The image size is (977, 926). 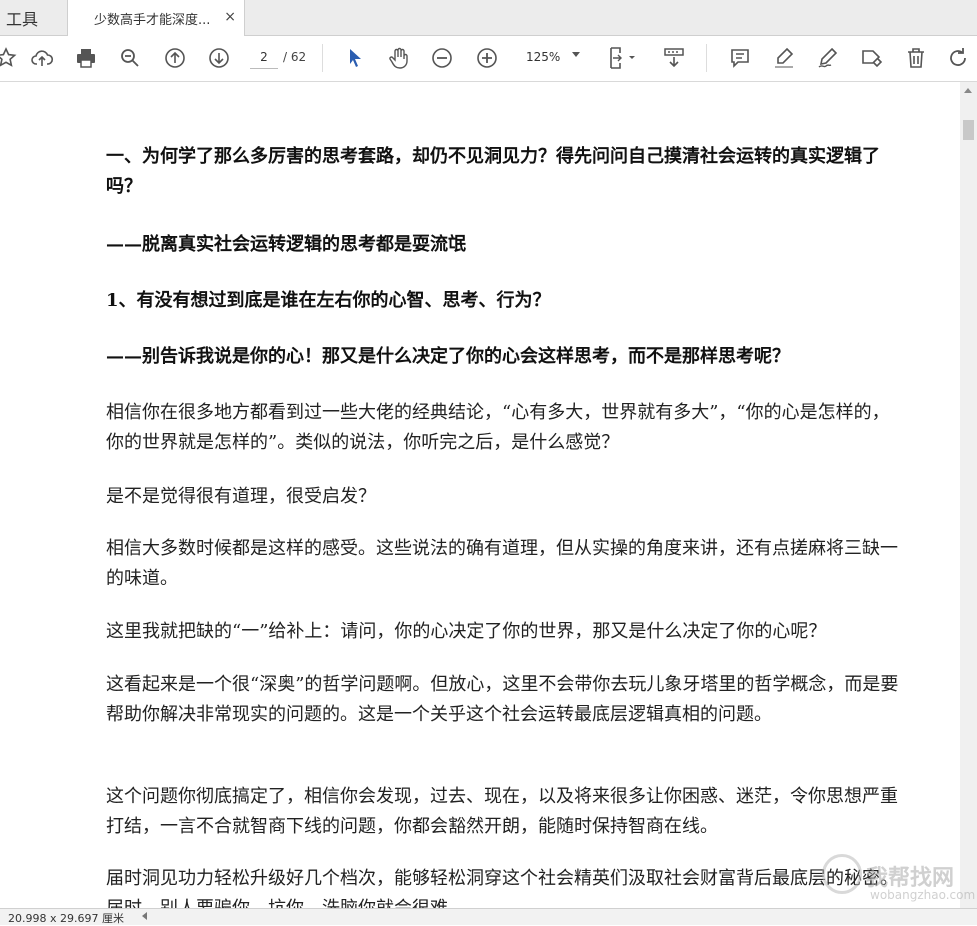 I want to click on comment-icon, so click(x=740, y=58).